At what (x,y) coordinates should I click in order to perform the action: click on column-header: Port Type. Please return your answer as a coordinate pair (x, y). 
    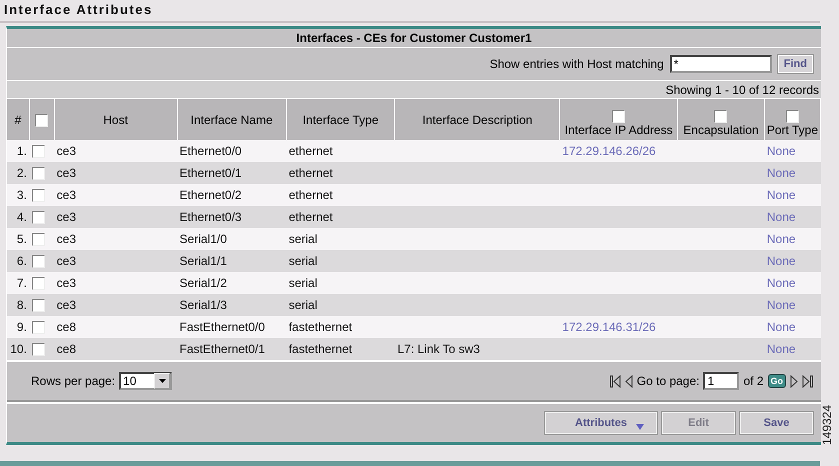
    Looking at the image, I should click on (792, 130).